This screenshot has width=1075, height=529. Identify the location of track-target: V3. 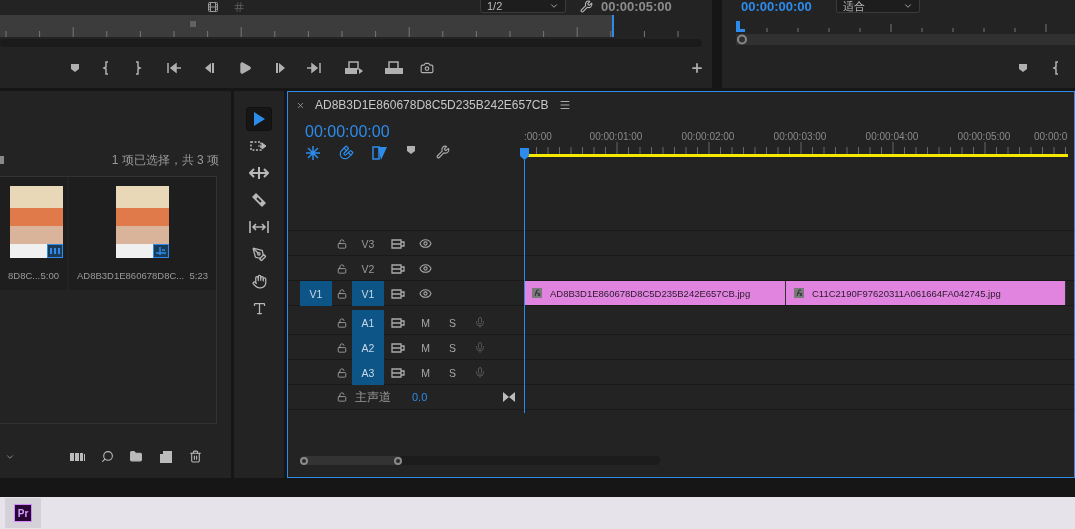
(368, 243).